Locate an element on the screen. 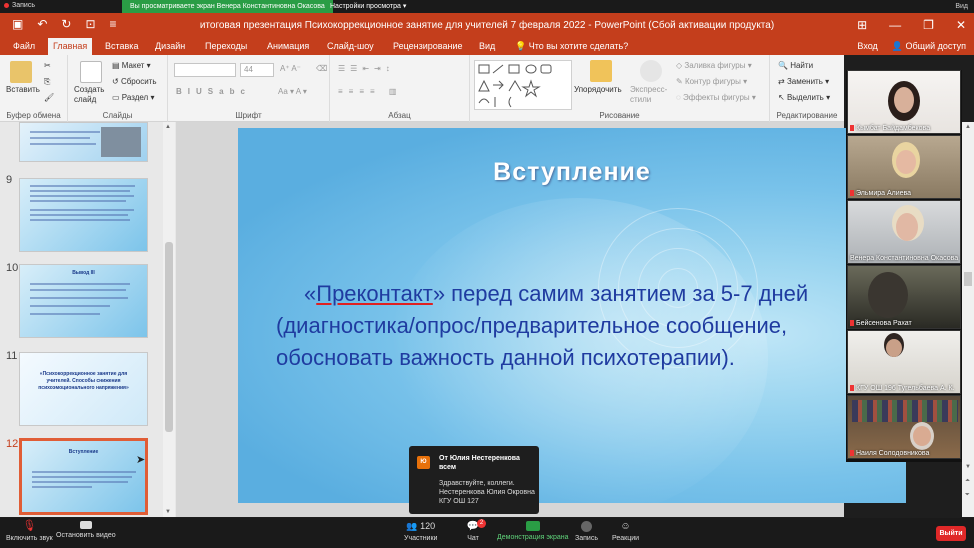 Image resolution: width=974 pixels, height=548 pixels. participant-name: Наиля Солодовникова is located at coordinates (889, 453).